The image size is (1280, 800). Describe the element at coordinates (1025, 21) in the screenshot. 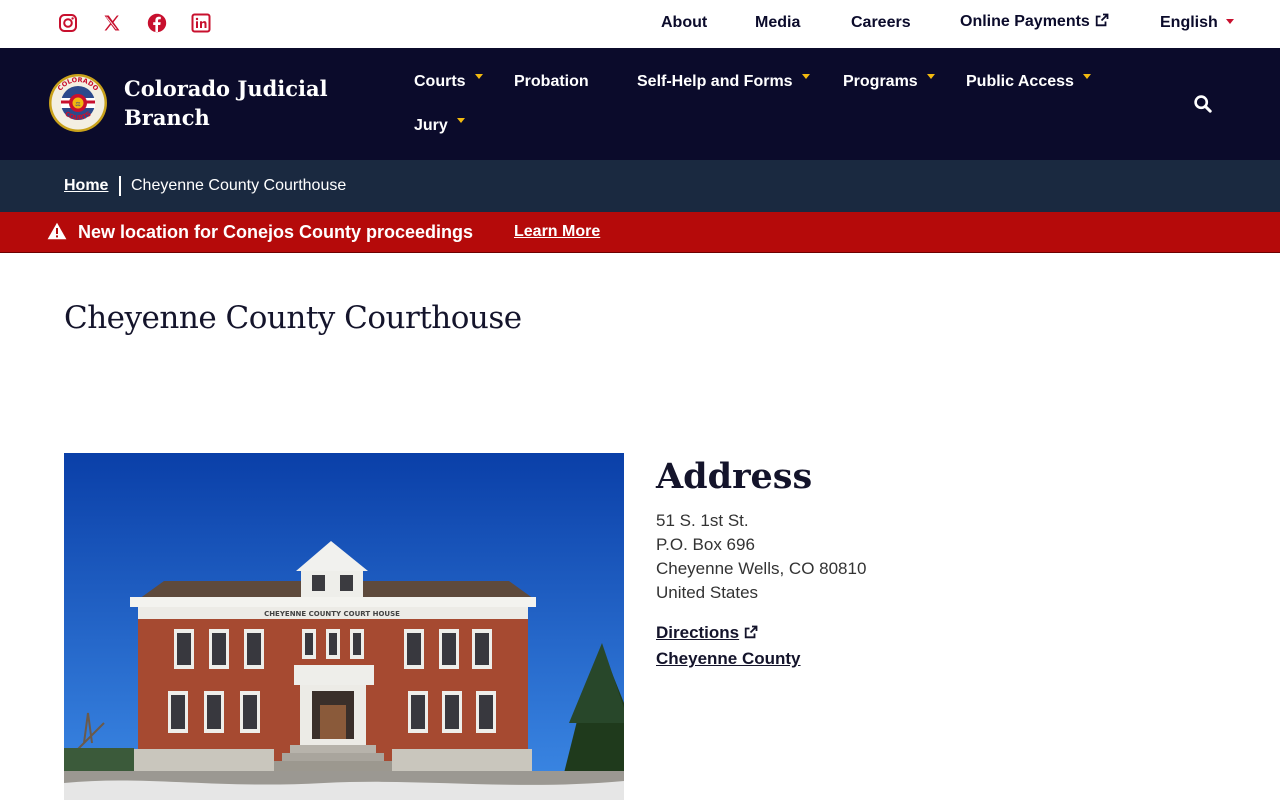

I see `online-payments-label: Online Payments` at that location.